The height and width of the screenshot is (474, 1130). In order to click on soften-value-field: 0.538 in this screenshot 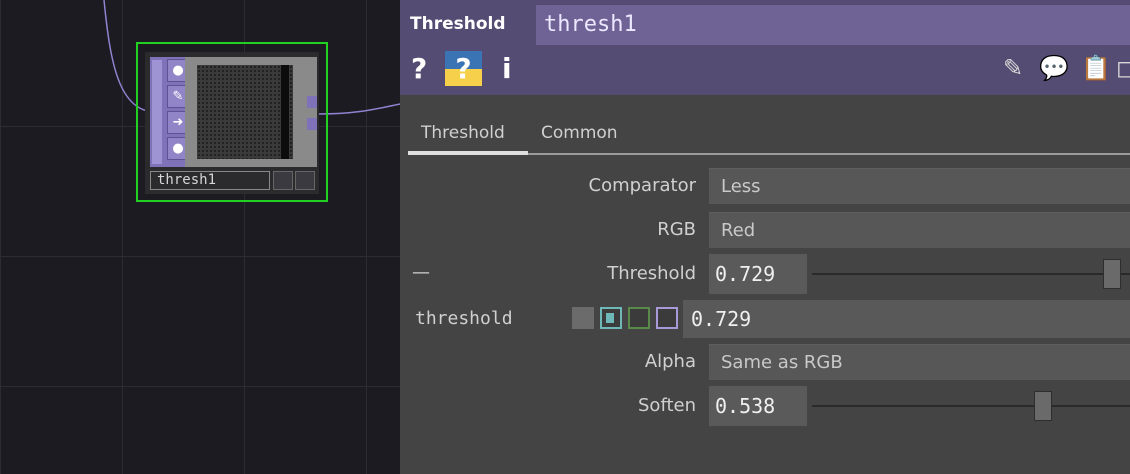, I will do `click(758, 406)`.